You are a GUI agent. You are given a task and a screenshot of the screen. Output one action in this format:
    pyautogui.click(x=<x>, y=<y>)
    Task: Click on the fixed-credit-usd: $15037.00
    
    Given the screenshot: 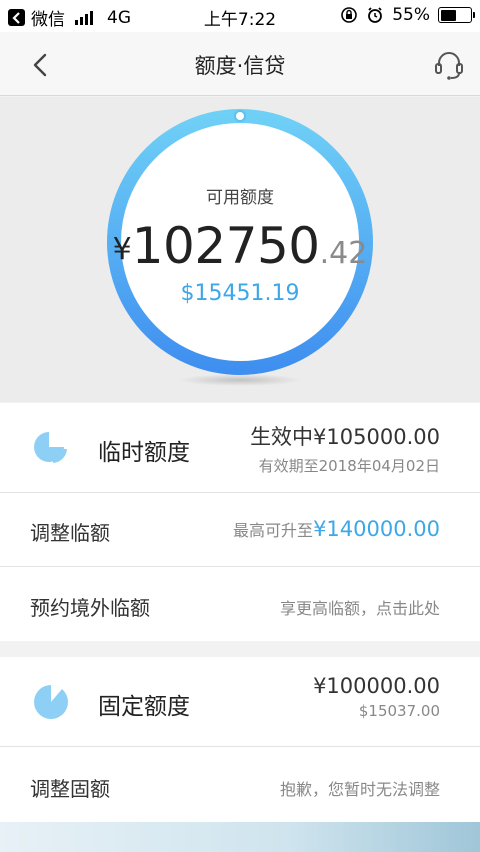 What is the action you would take?
    pyautogui.click(x=399, y=711)
    